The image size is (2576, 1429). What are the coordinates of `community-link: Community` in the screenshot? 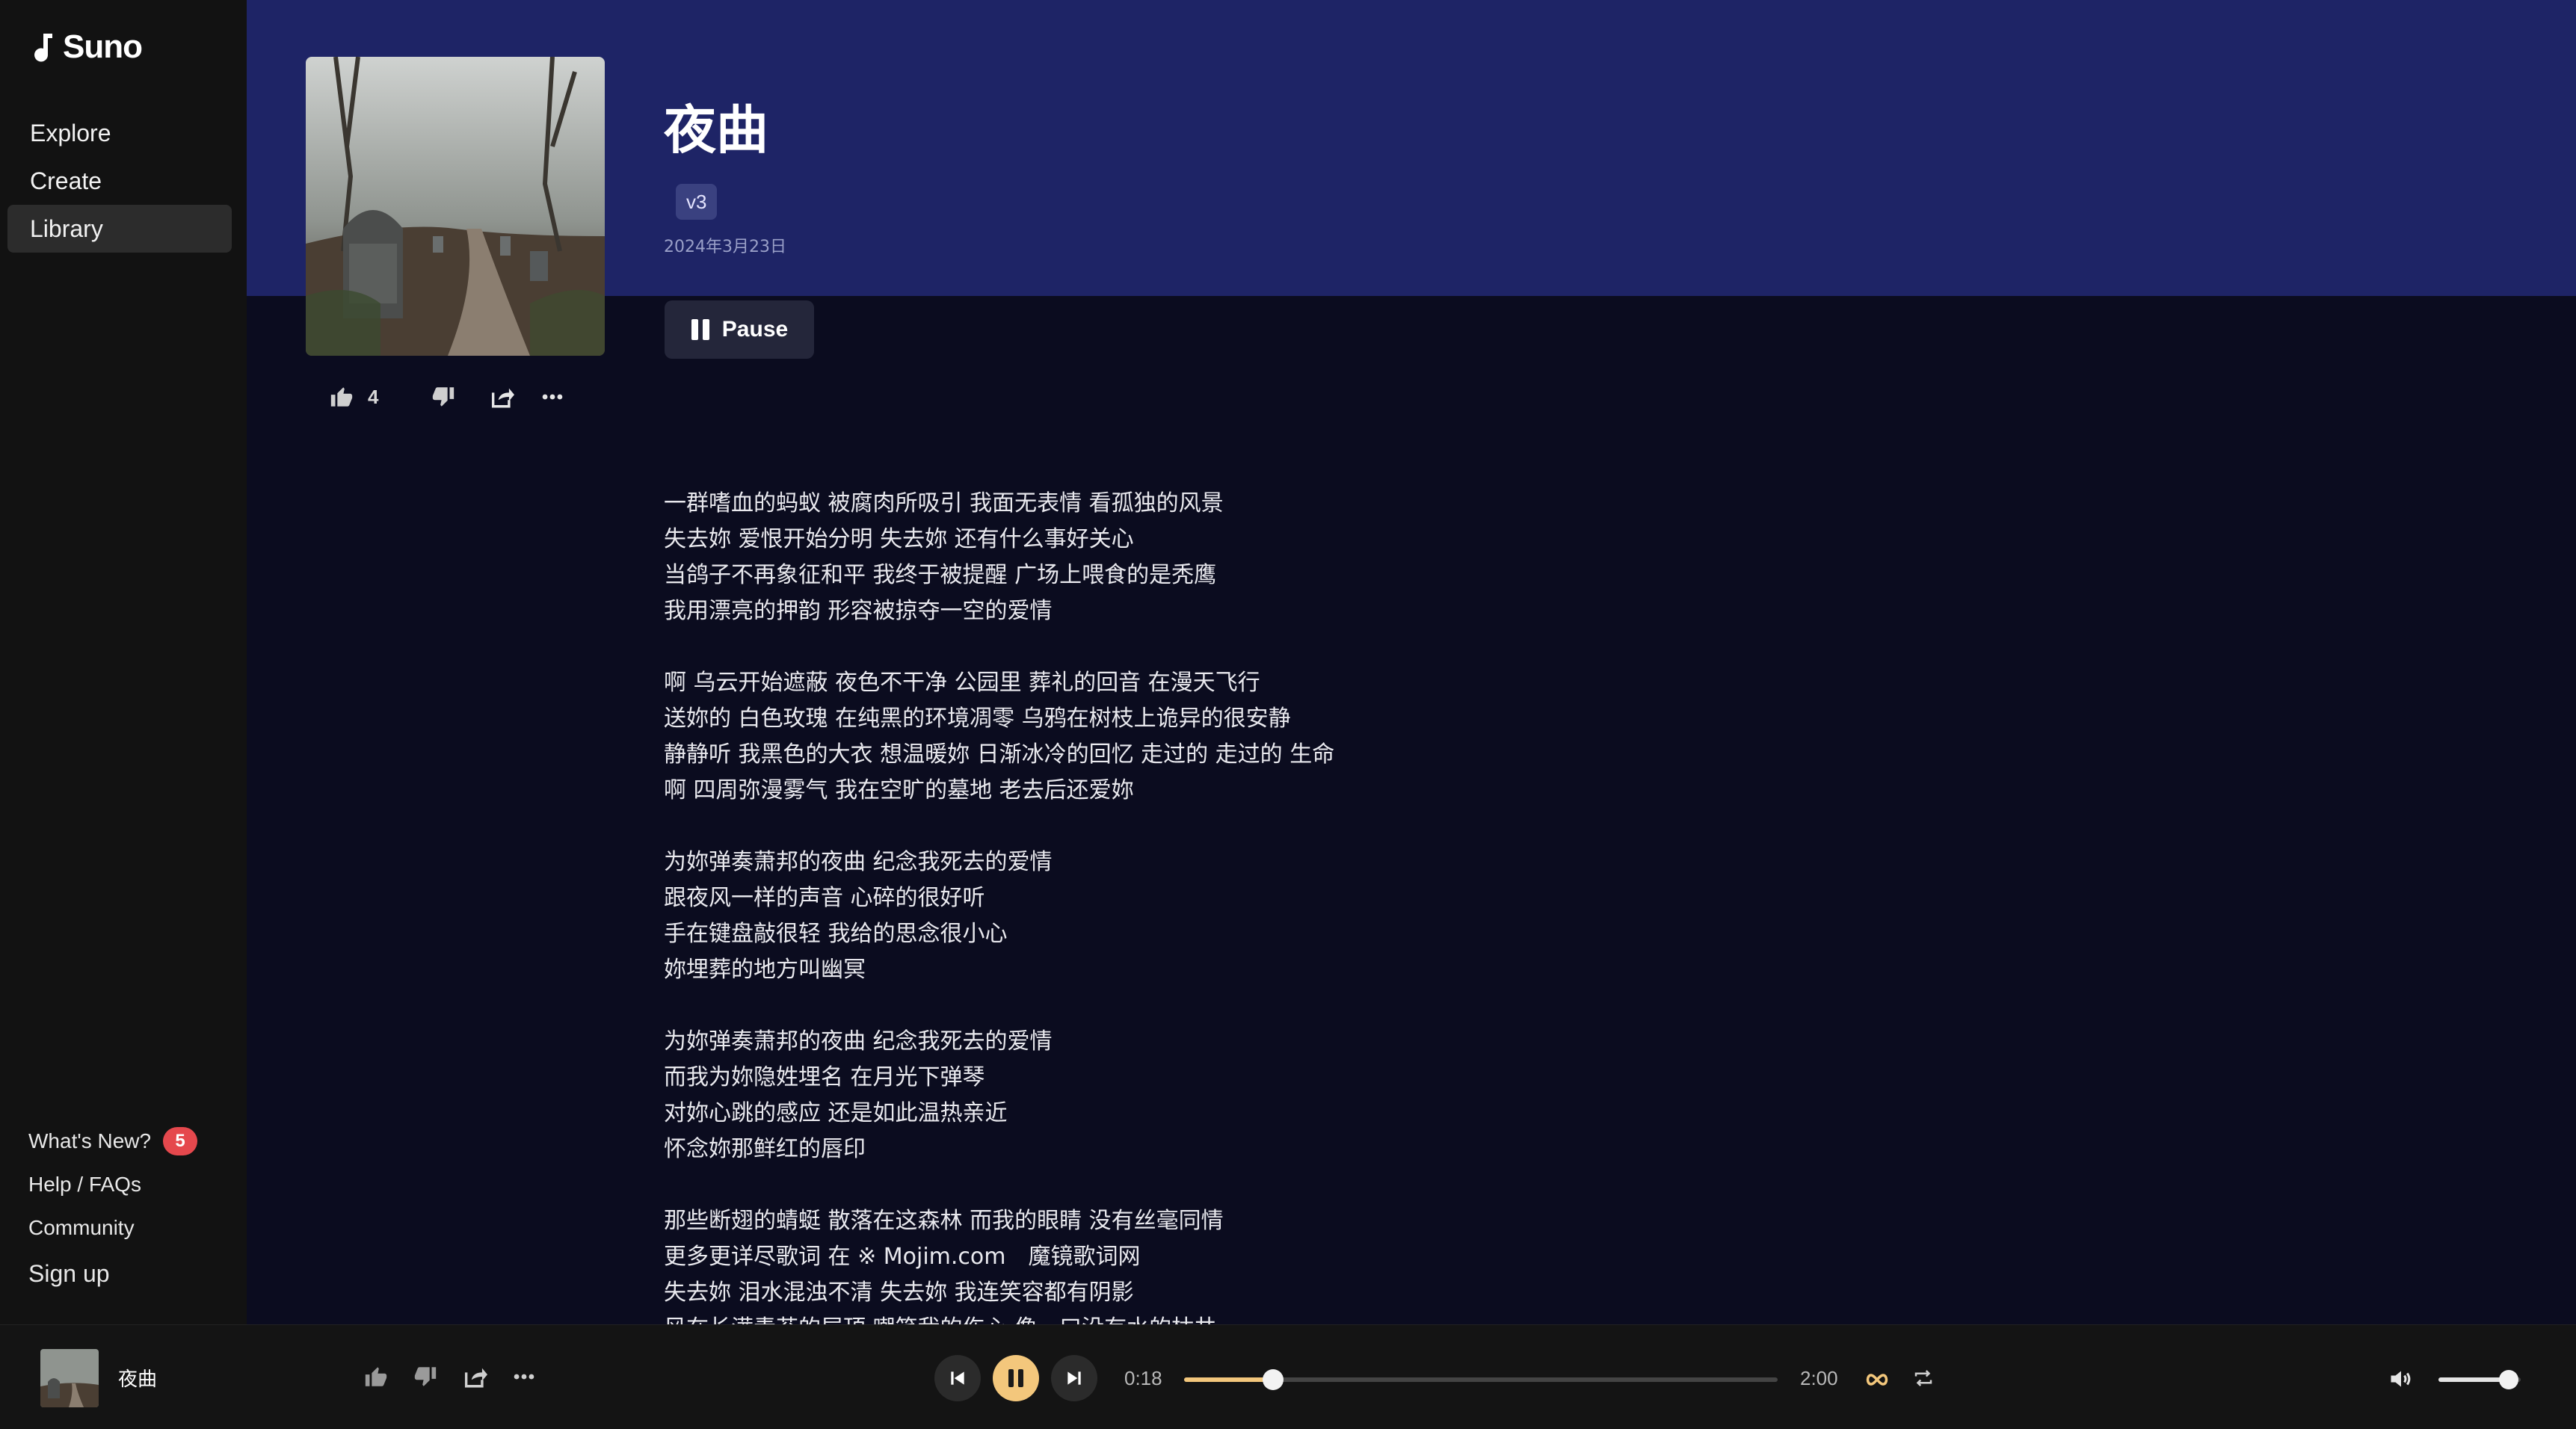 It's located at (112, 1228).